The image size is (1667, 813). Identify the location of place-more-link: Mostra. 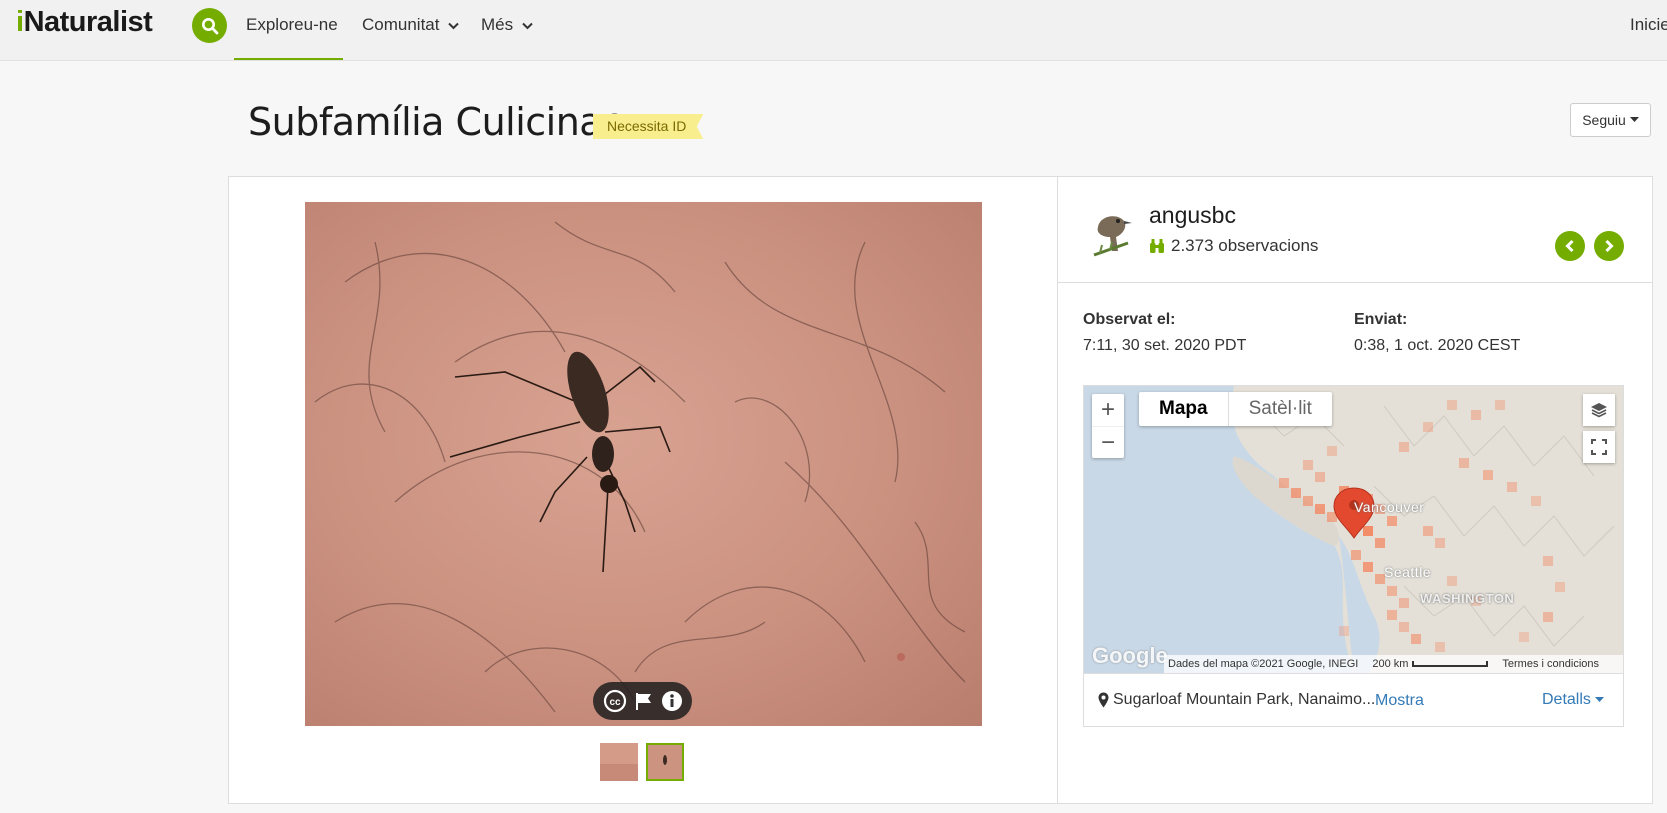
(1399, 701).